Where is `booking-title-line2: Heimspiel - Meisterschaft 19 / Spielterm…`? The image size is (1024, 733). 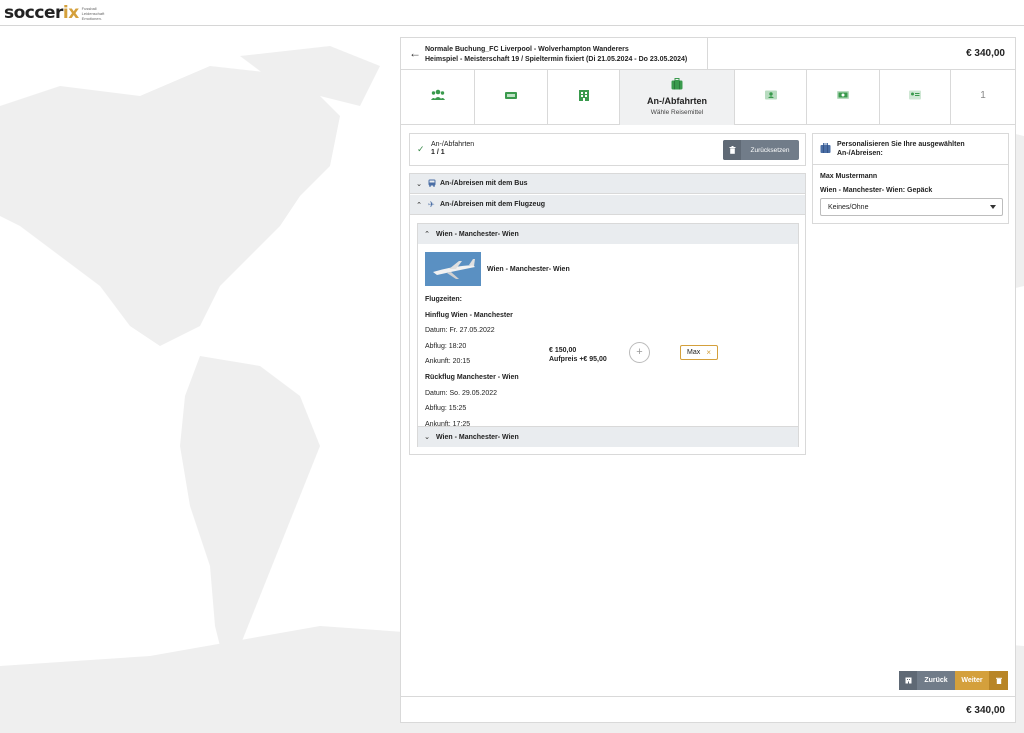 booking-title-line2: Heimspiel - Meisterschaft 19 / Spielterm… is located at coordinates (556, 59).